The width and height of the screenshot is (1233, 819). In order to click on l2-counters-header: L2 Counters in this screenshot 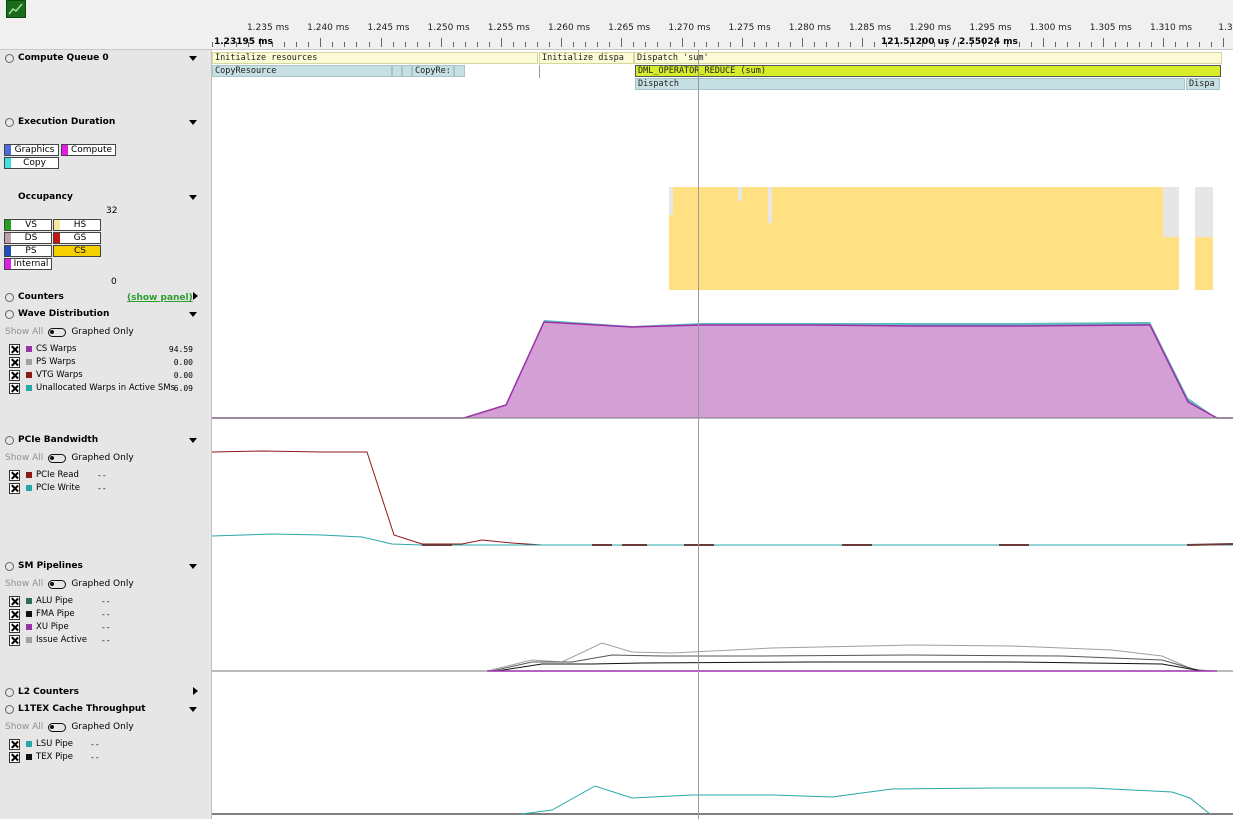, I will do `click(42, 692)`.